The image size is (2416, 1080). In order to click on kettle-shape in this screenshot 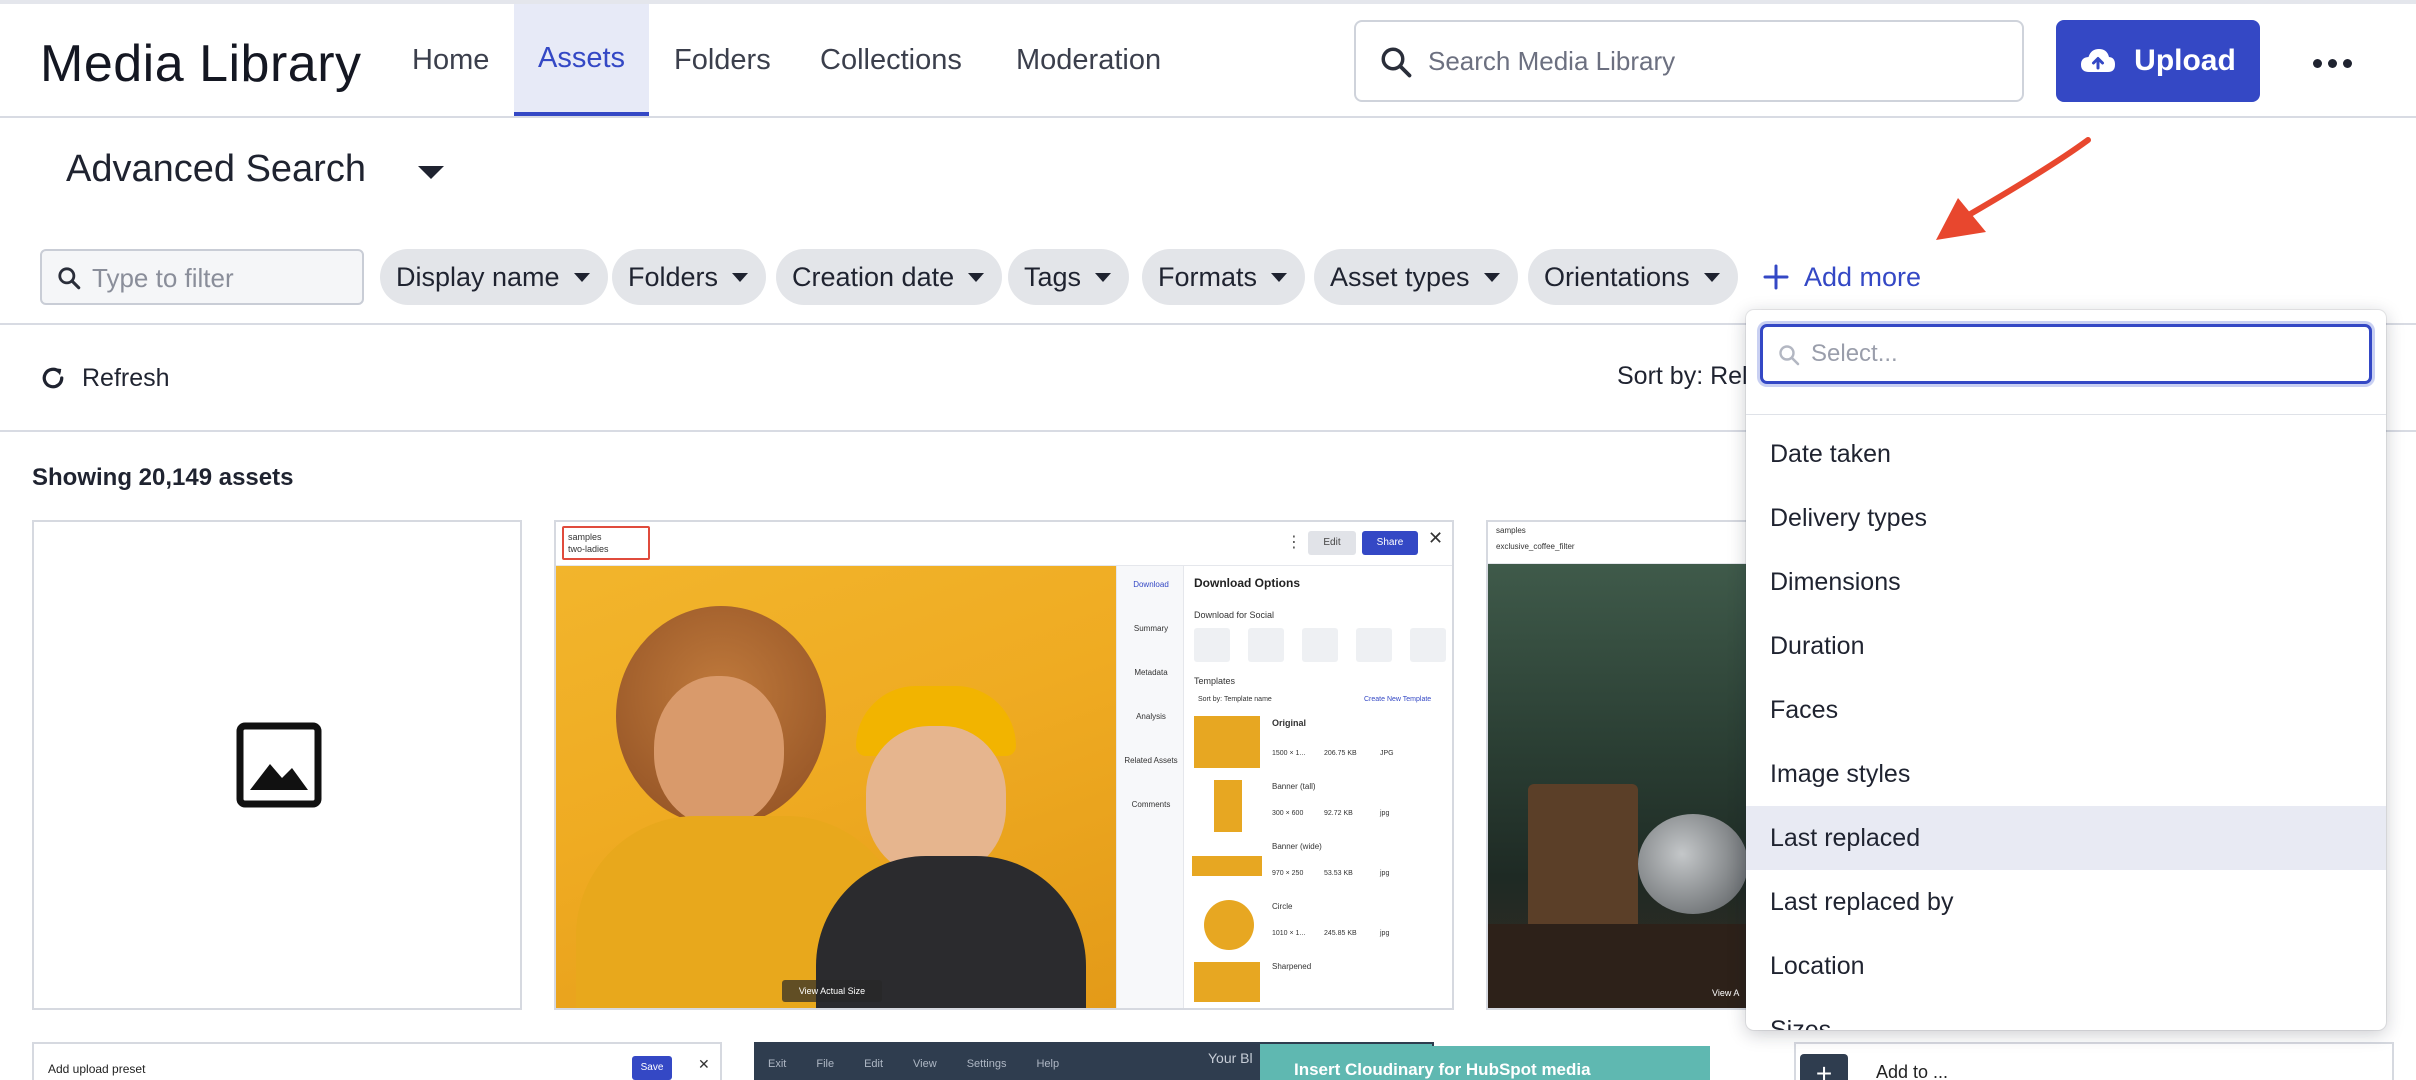, I will do `click(1692, 864)`.